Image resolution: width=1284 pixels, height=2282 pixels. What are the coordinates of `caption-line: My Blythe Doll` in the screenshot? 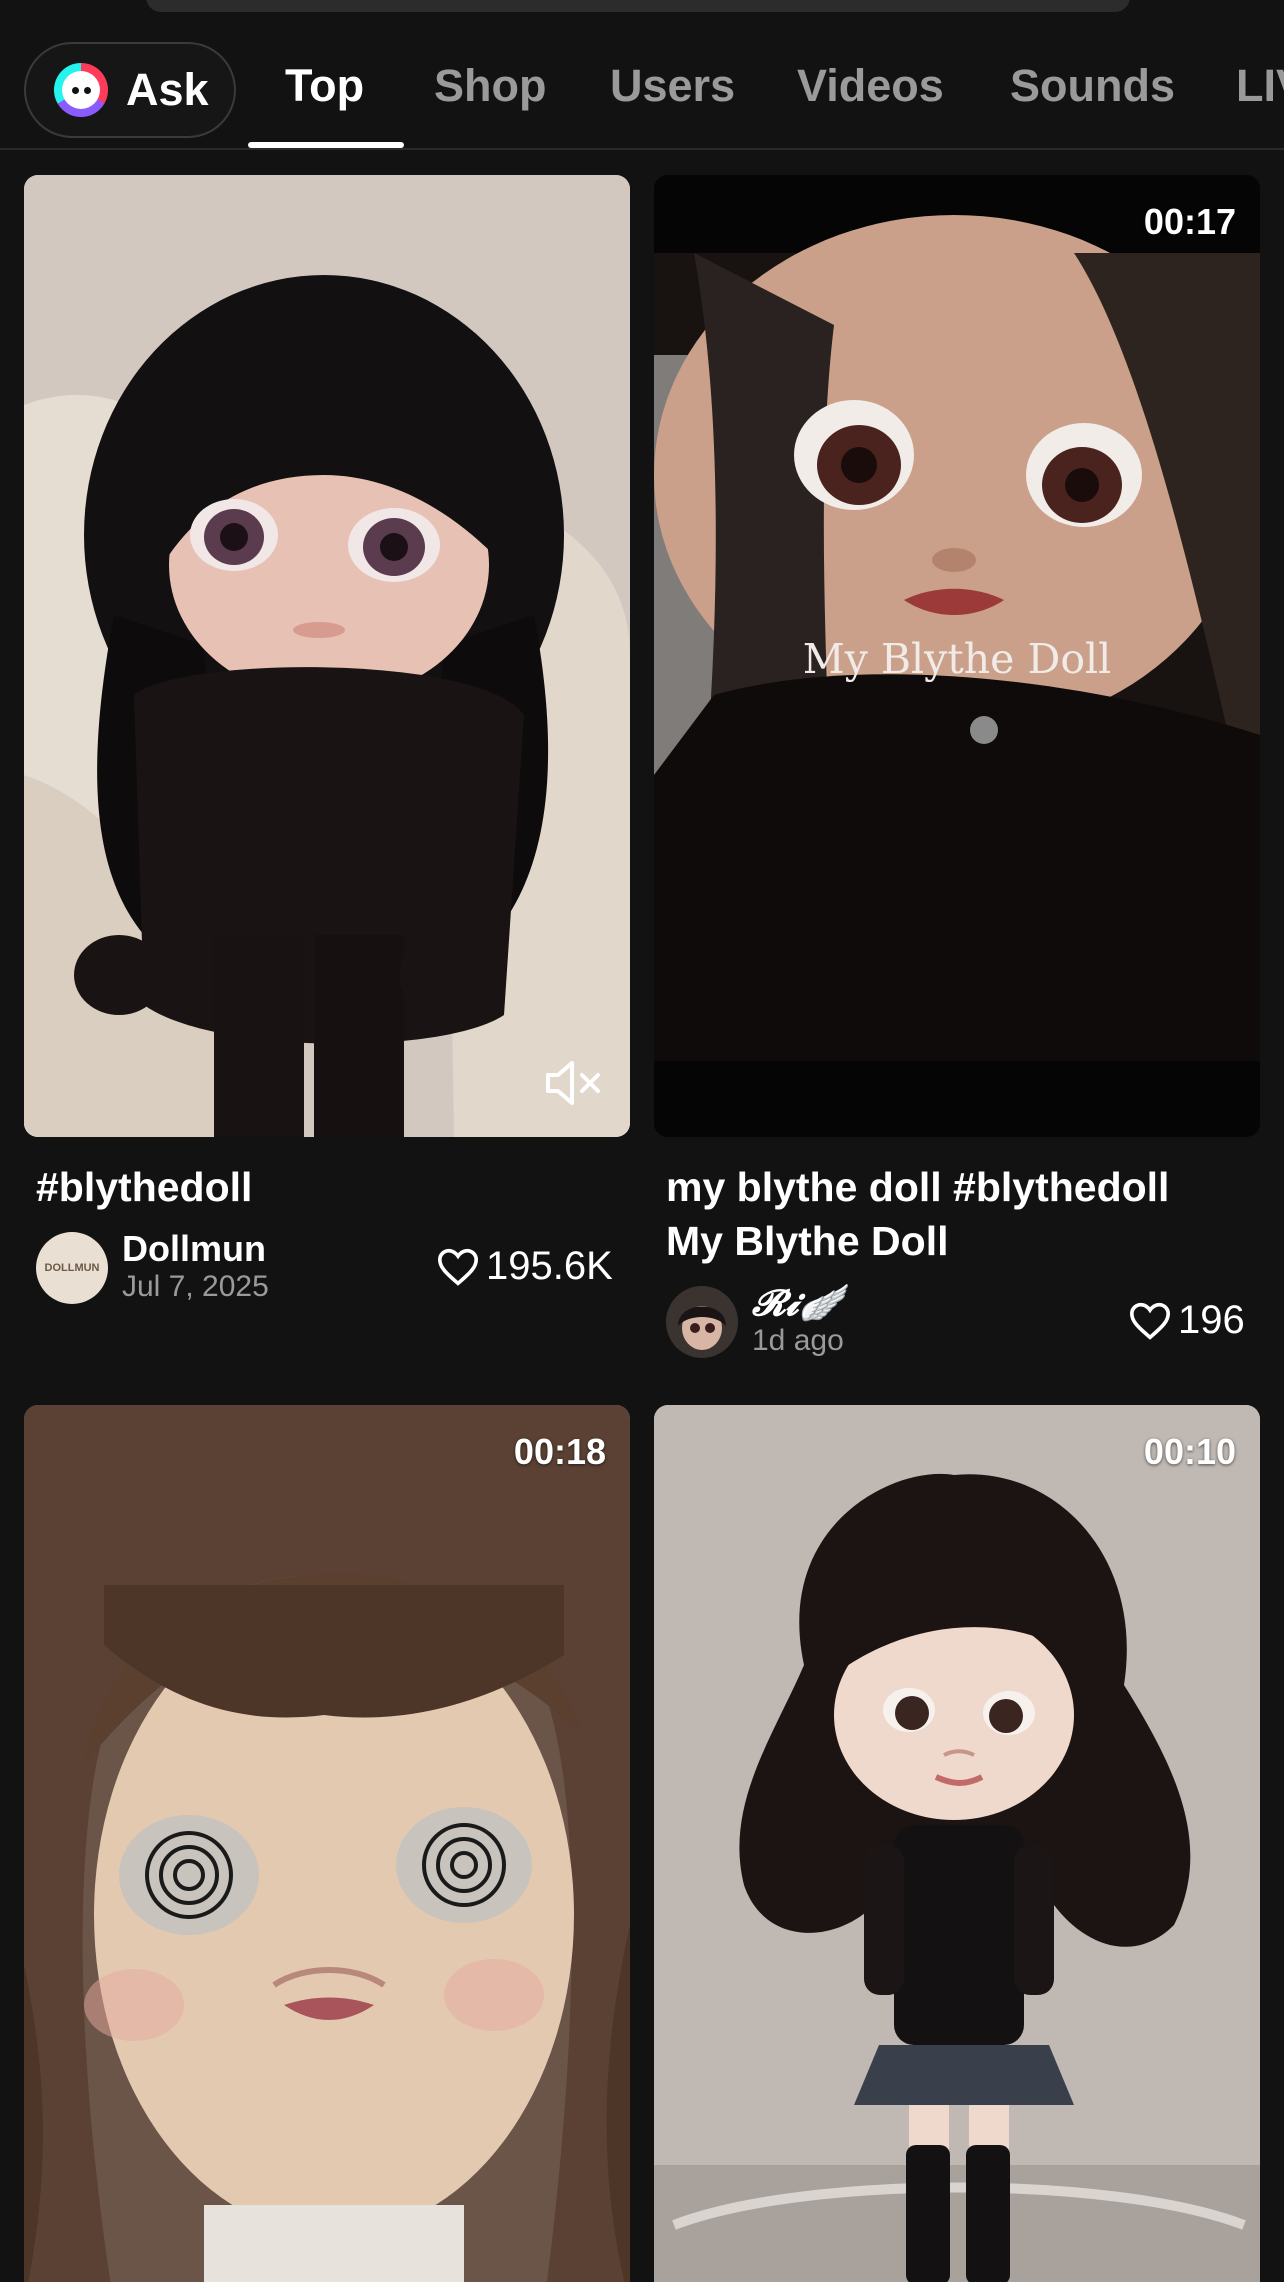 It's located at (807, 1241).